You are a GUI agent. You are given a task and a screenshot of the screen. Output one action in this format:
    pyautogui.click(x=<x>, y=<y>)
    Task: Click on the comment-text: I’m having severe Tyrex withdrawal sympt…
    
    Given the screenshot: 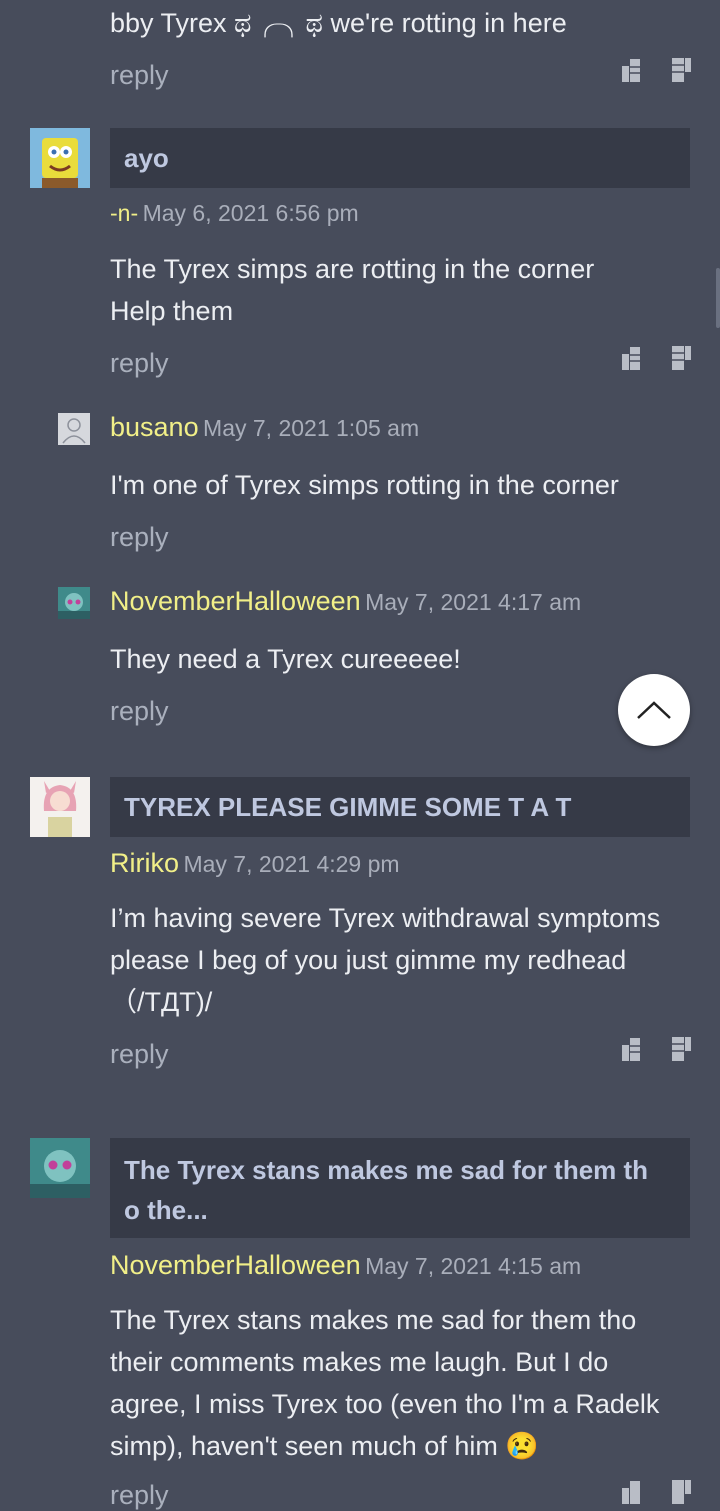 What is the action you would take?
    pyautogui.click(x=385, y=960)
    